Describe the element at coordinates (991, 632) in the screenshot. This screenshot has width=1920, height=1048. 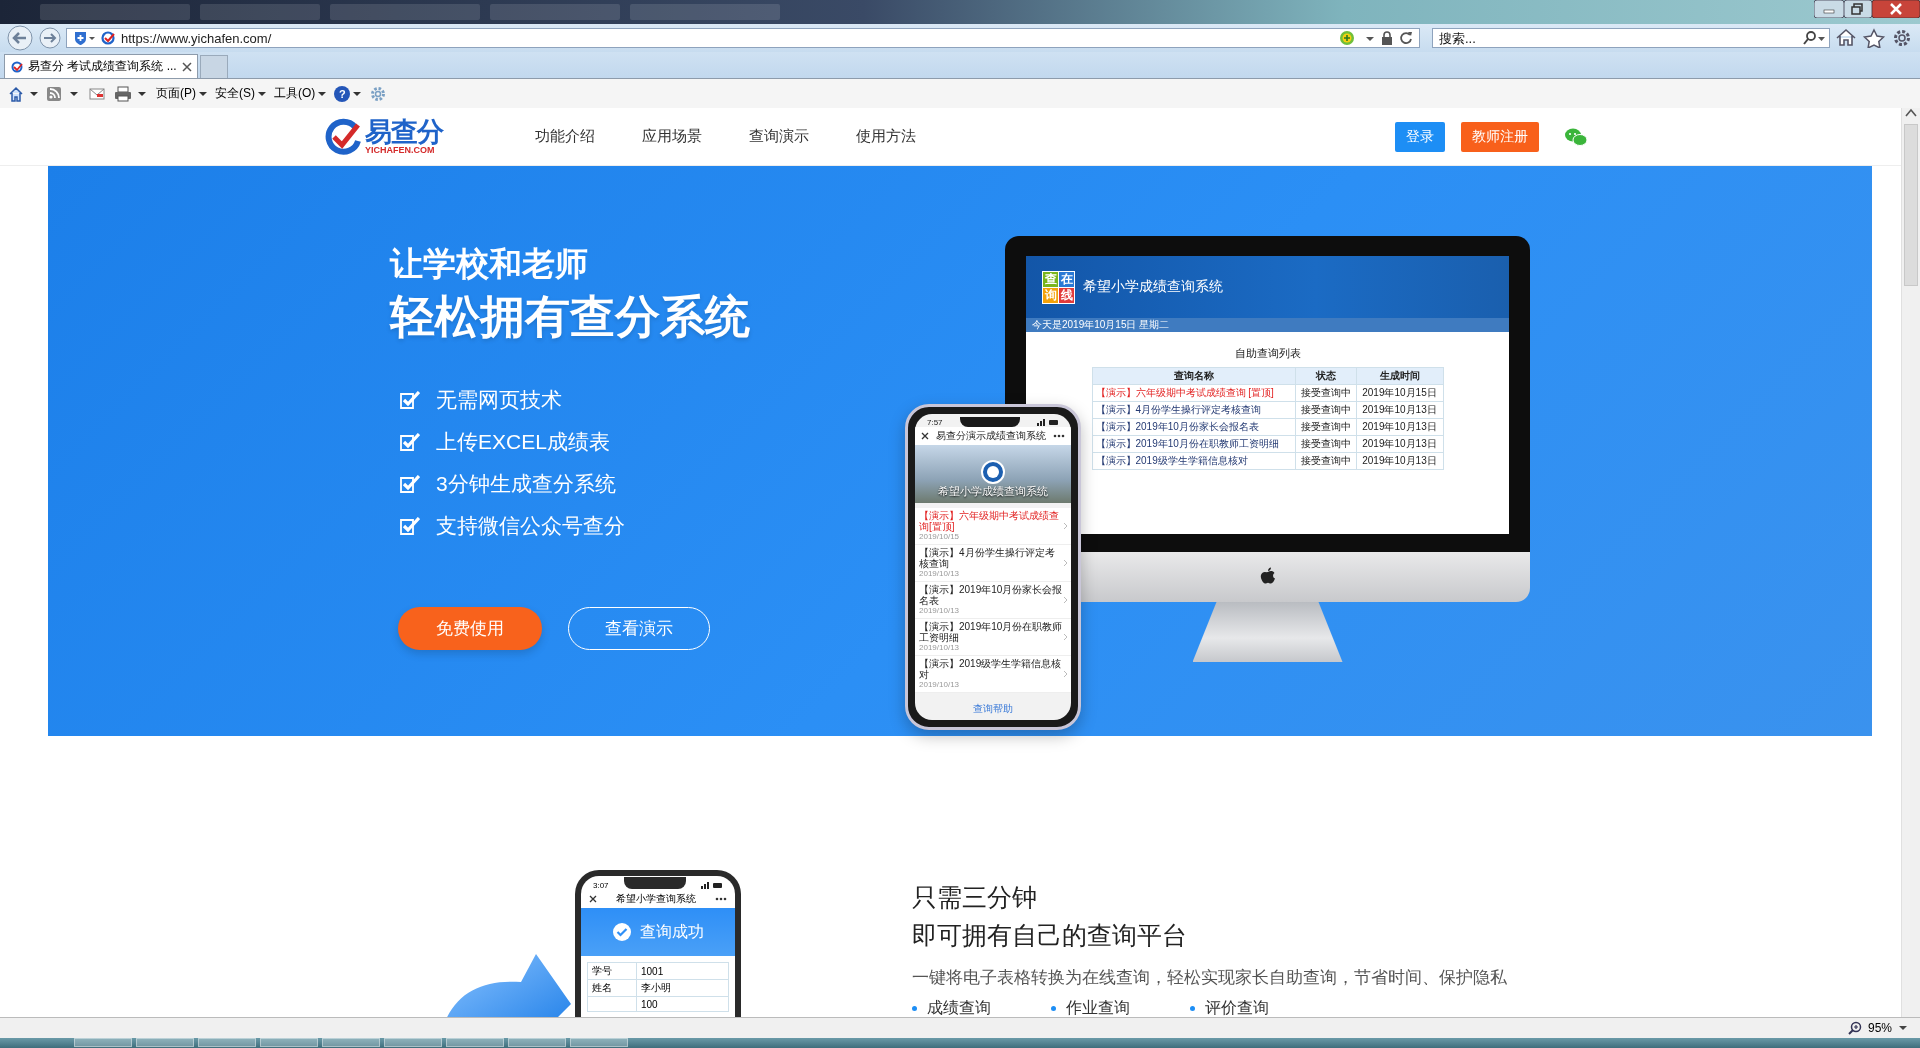
I see `item-title: 【演示】2019年10月份在职教师工资明细` at that location.